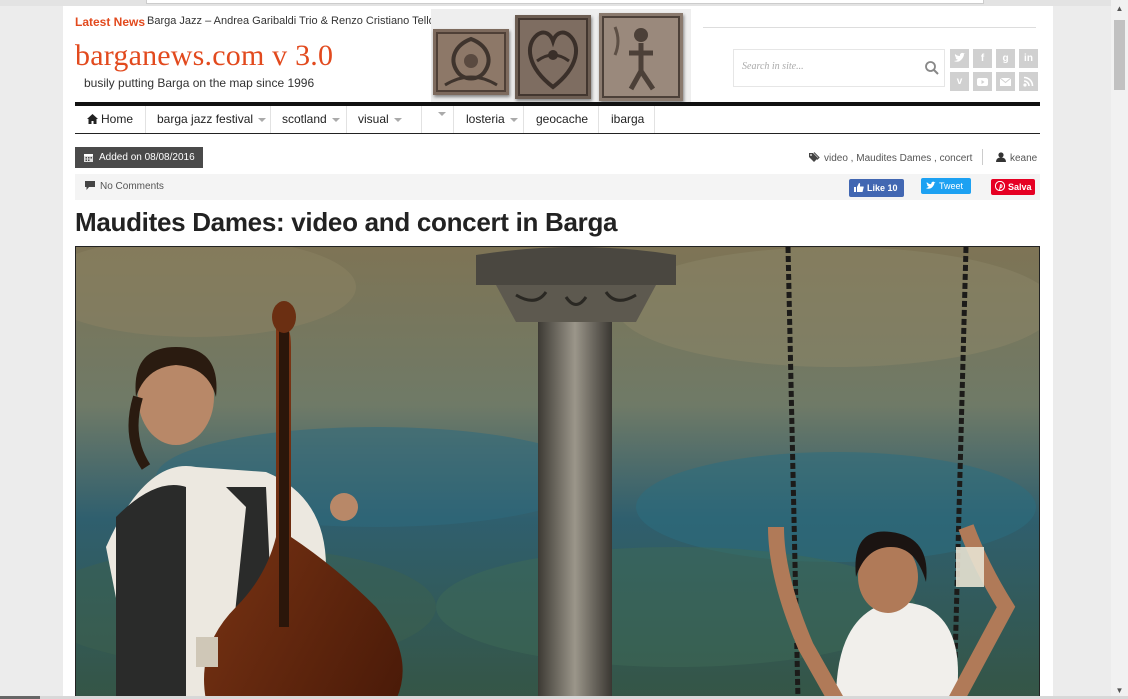 This screenshot has height=699, width=1128. Describe the element at coordinates (882, 188) in the screenshot. I see `facebook-like-label: Like 10` at that location.